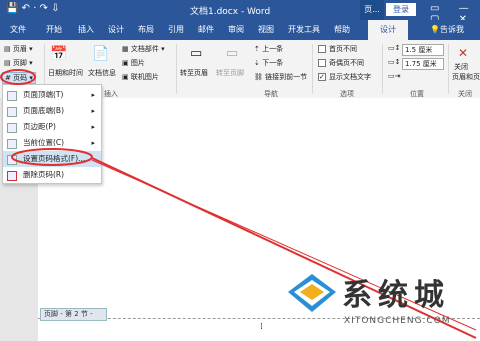 This screenshot has height=341, width=480. I want to click on watermark: 系统城 XITONGCHENG.COM, so click(381, 304).